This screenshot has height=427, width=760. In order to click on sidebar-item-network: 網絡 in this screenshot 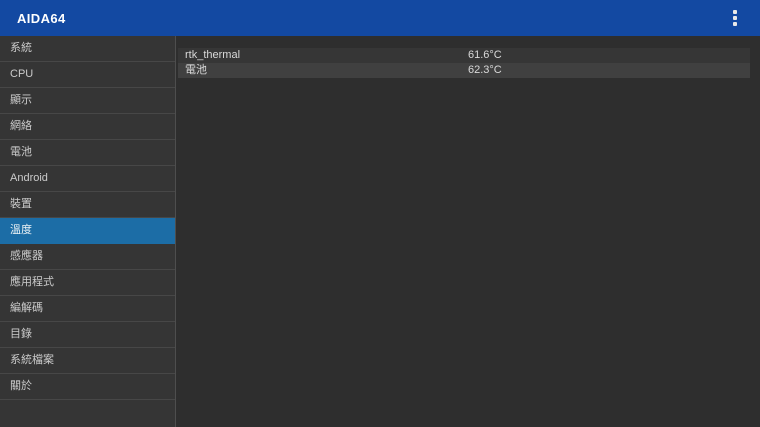, I will do `click(87, 127)`.